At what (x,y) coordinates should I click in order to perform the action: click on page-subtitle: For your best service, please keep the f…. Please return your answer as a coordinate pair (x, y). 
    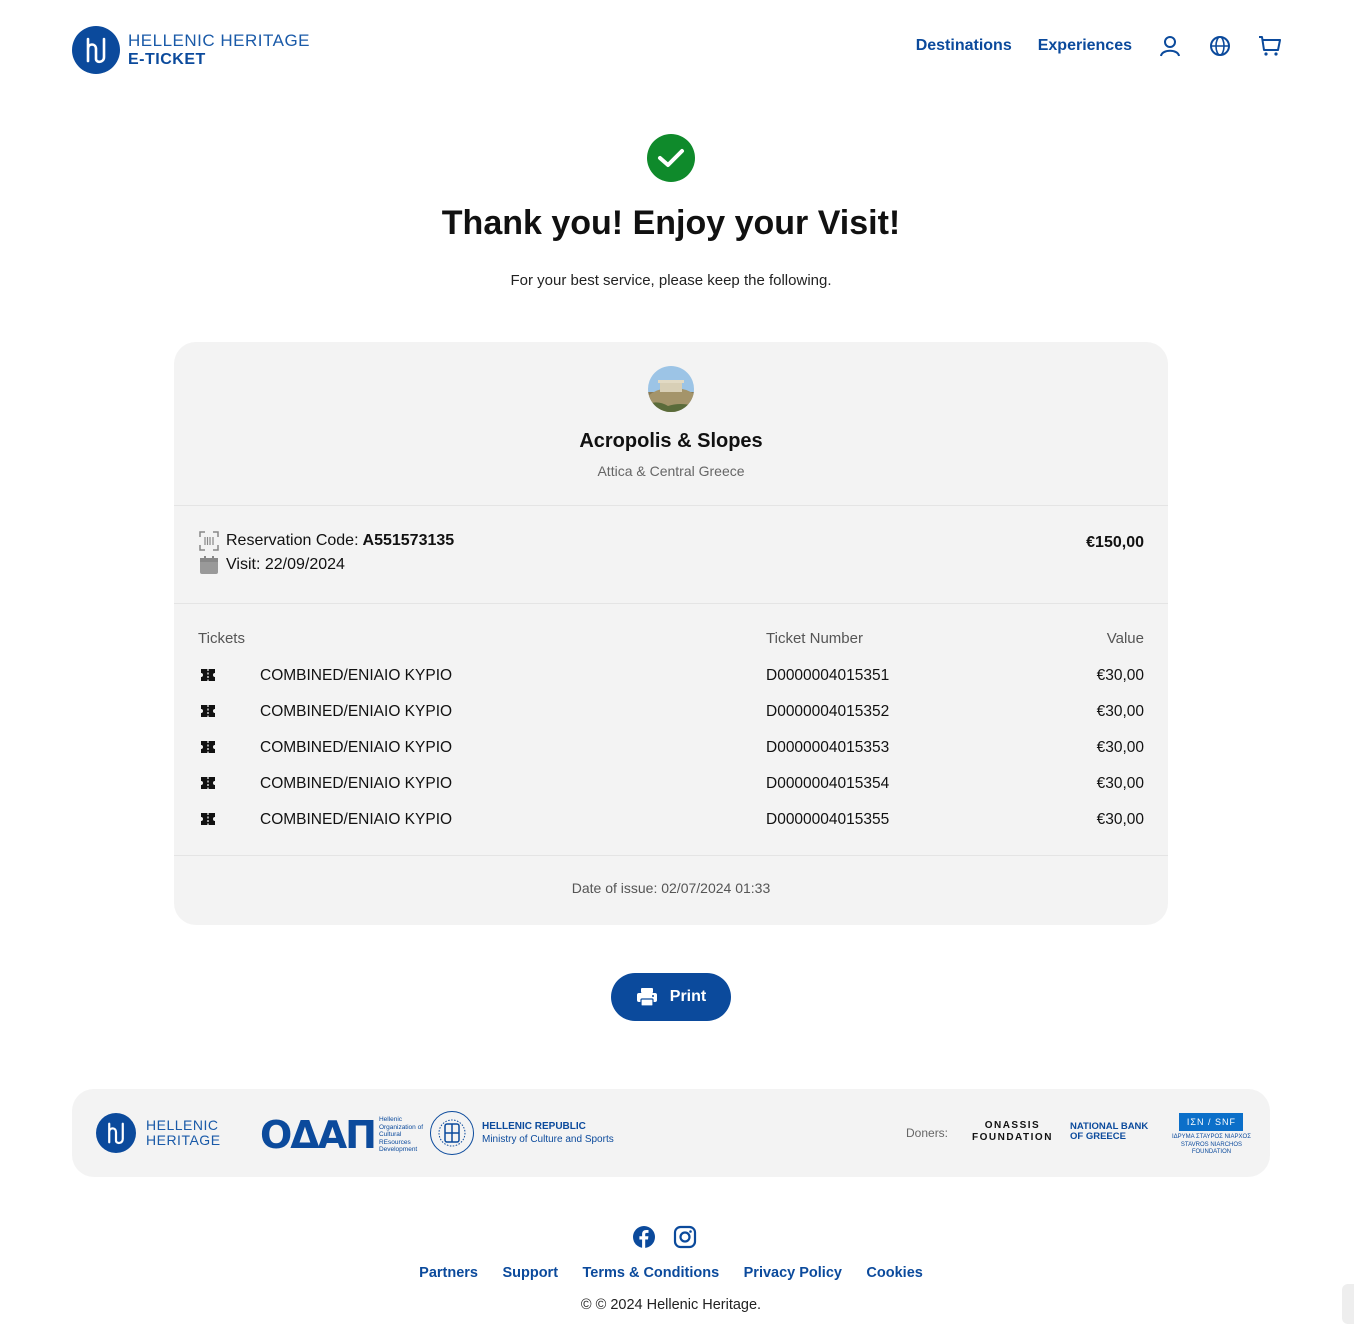
    Looking at the image, I should click on (671, 280).